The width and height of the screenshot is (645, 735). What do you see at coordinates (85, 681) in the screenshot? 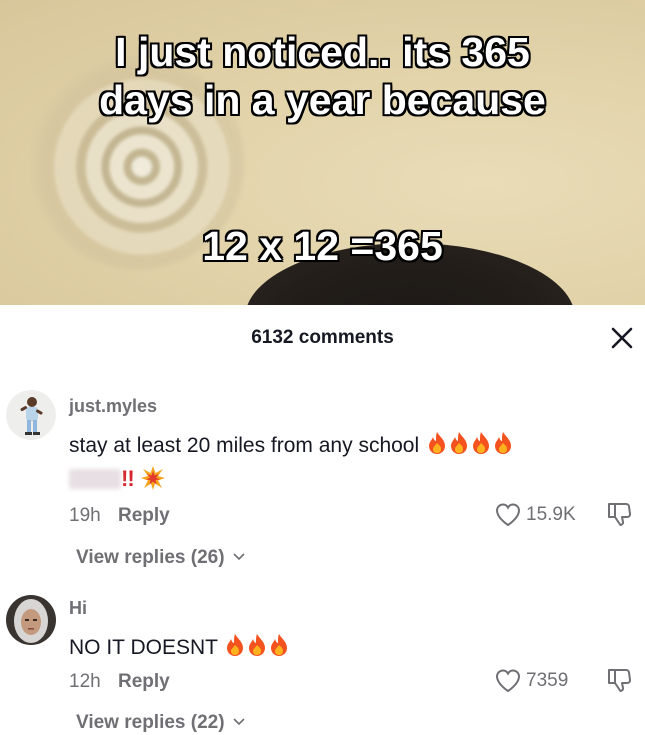
I see `comment-timestamp: 12h` at bounding box center [85, 681].